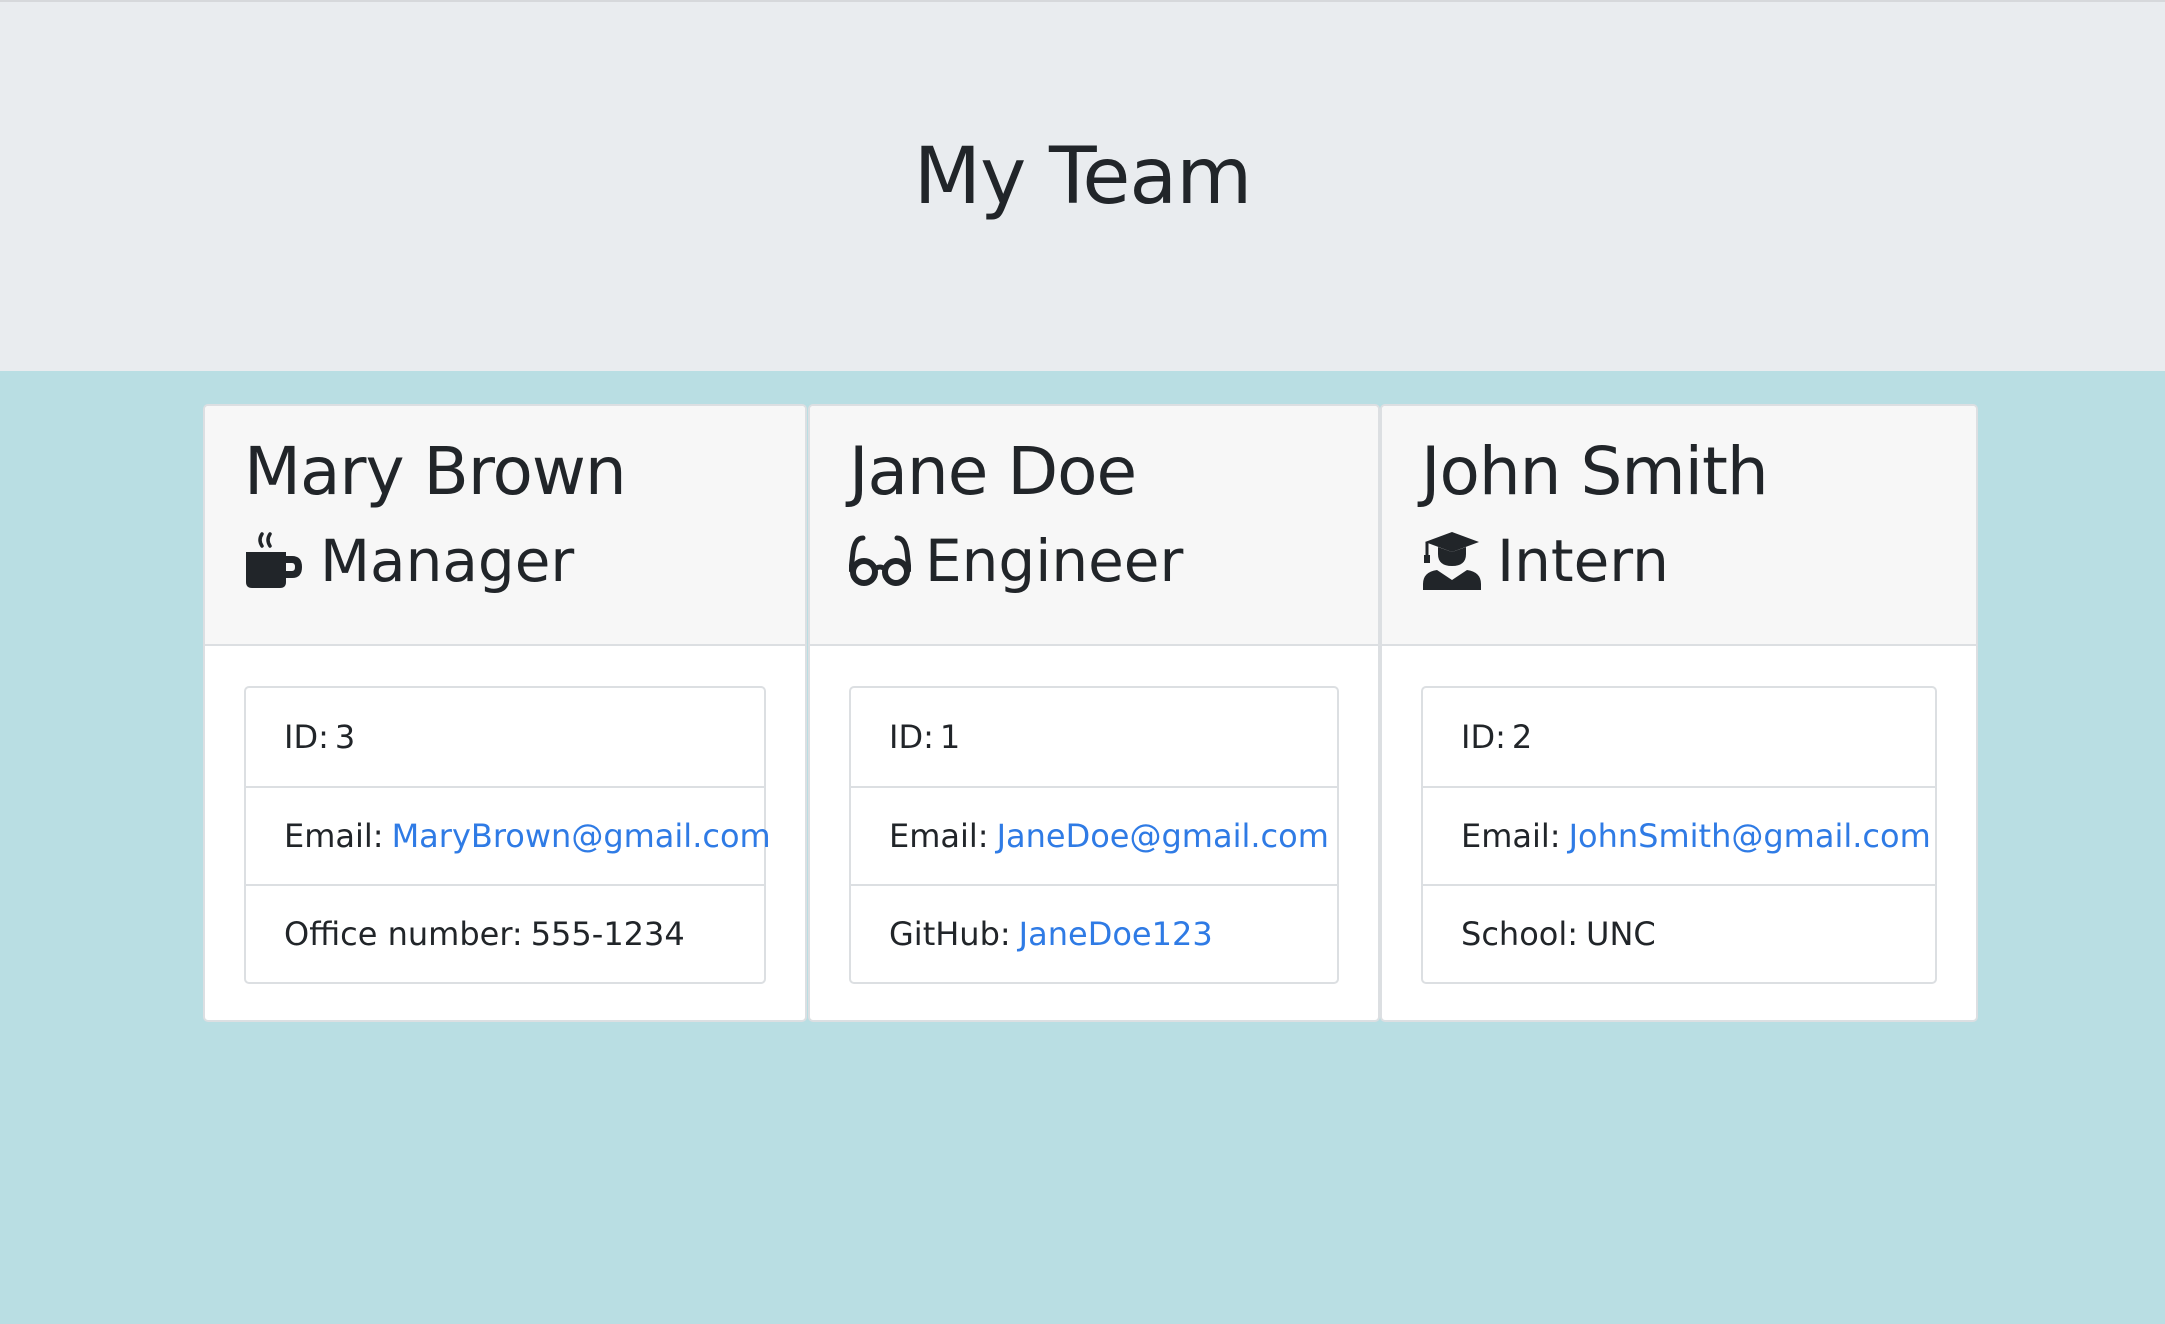  I want to click on card-header: Jane Doe Engineer, so click(1094, 526).